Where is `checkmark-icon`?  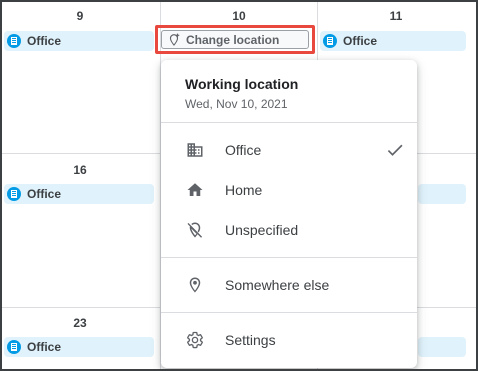 checkmark-icon is located at coordinates (395, 151).